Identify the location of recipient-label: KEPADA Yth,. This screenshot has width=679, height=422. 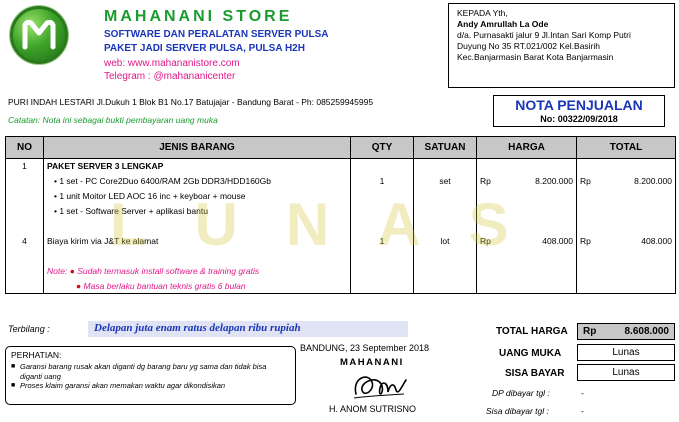
(482, 13).